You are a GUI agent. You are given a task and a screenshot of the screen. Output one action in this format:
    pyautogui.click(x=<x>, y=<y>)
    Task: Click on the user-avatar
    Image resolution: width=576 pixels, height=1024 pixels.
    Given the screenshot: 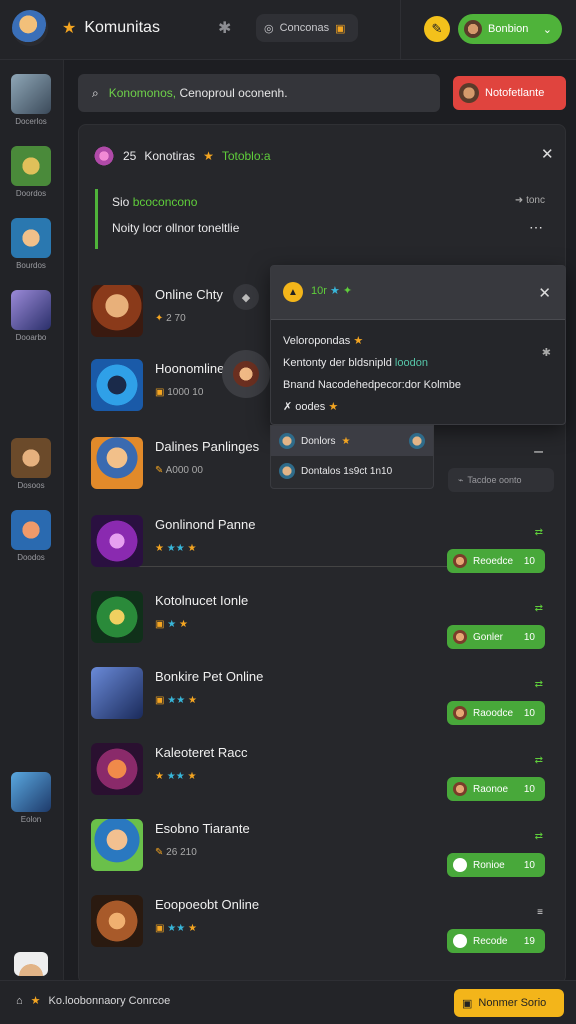 What is the action you would take?
    pyautogui.click(x=30, y=28)
    